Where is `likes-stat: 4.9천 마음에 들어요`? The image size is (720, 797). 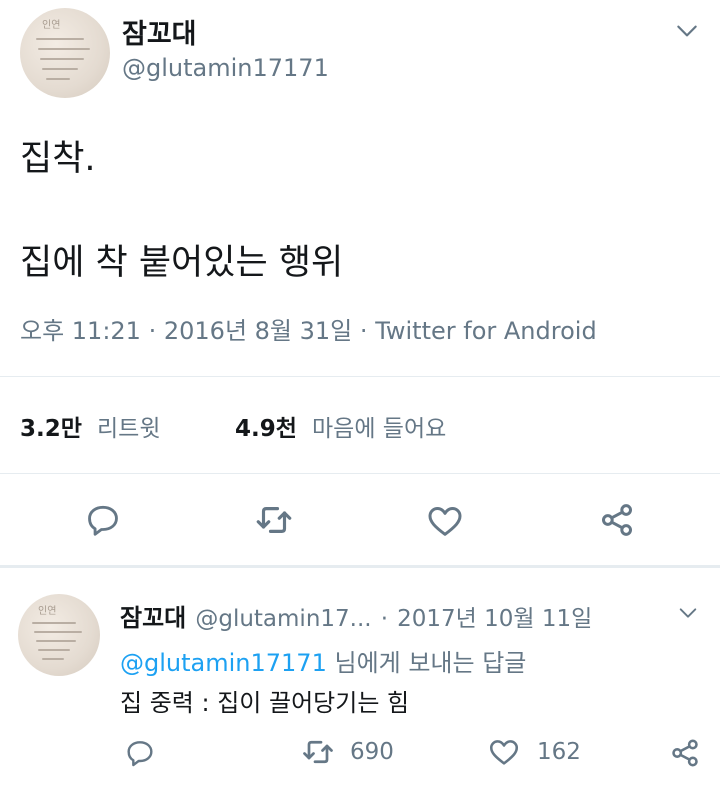
likes-stat: 4.9천 마음에 들어요 is located at coordinates (340, 426).